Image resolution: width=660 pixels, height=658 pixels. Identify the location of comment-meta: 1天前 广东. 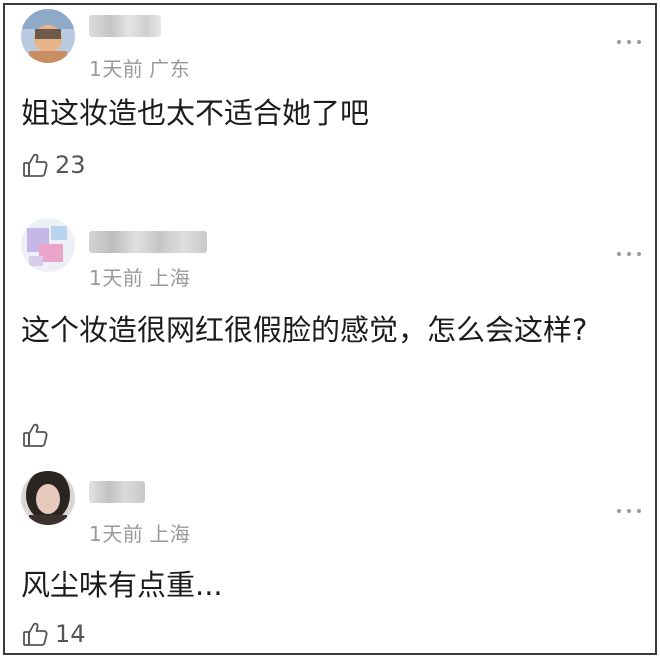
(139, 67).